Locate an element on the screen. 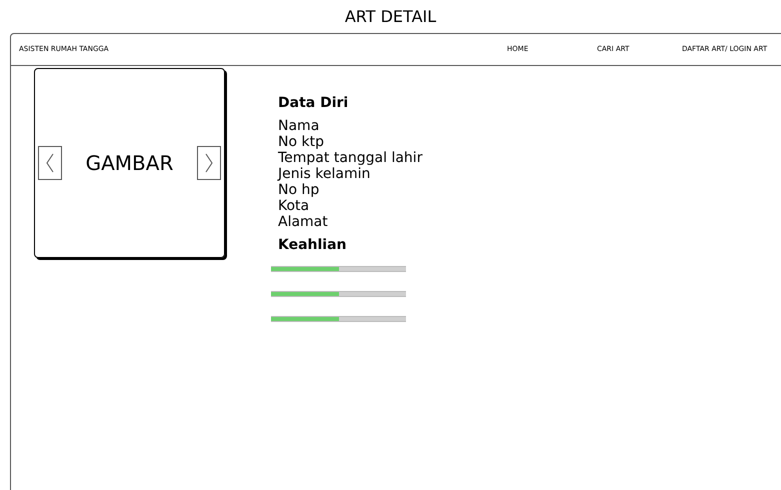  field-label: Tempat tanggal lahir is located at coordinates (350, 158).